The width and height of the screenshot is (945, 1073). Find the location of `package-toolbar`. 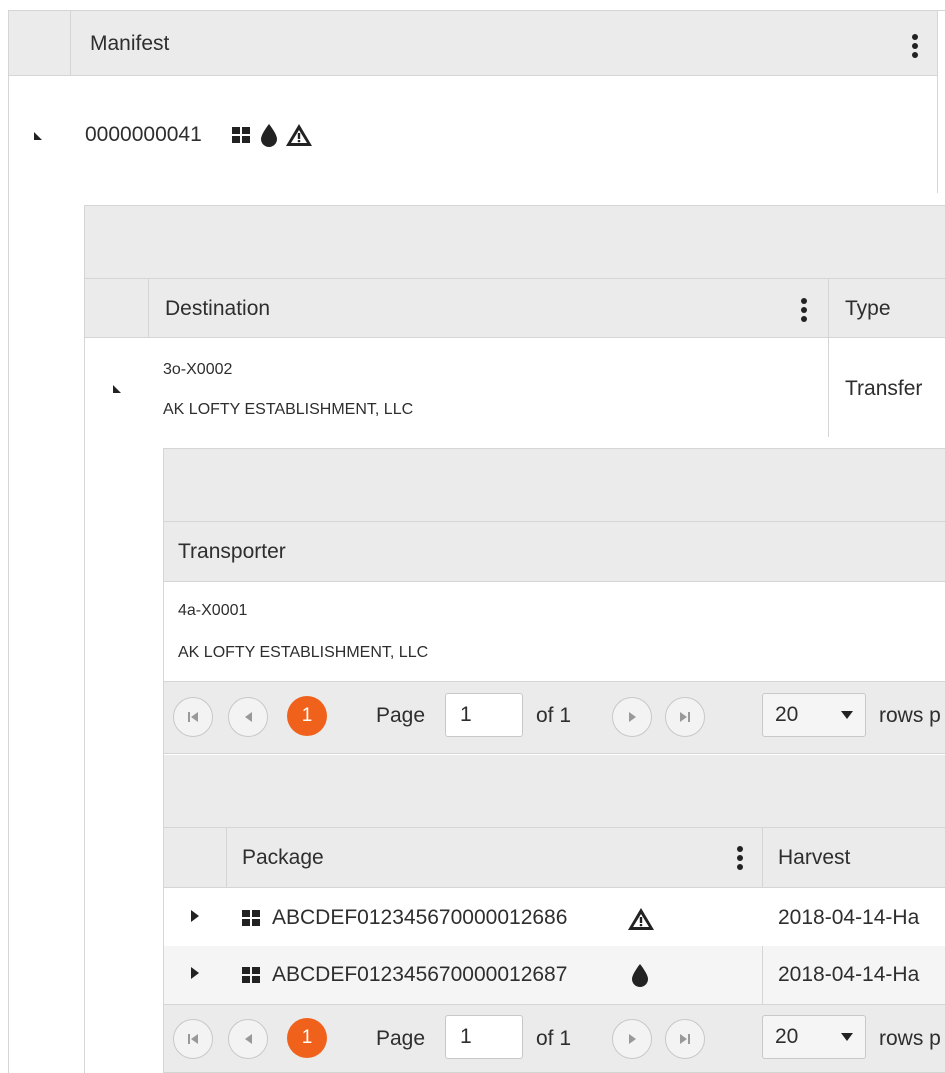

package-toolbar is located at coordinates (554, 791).